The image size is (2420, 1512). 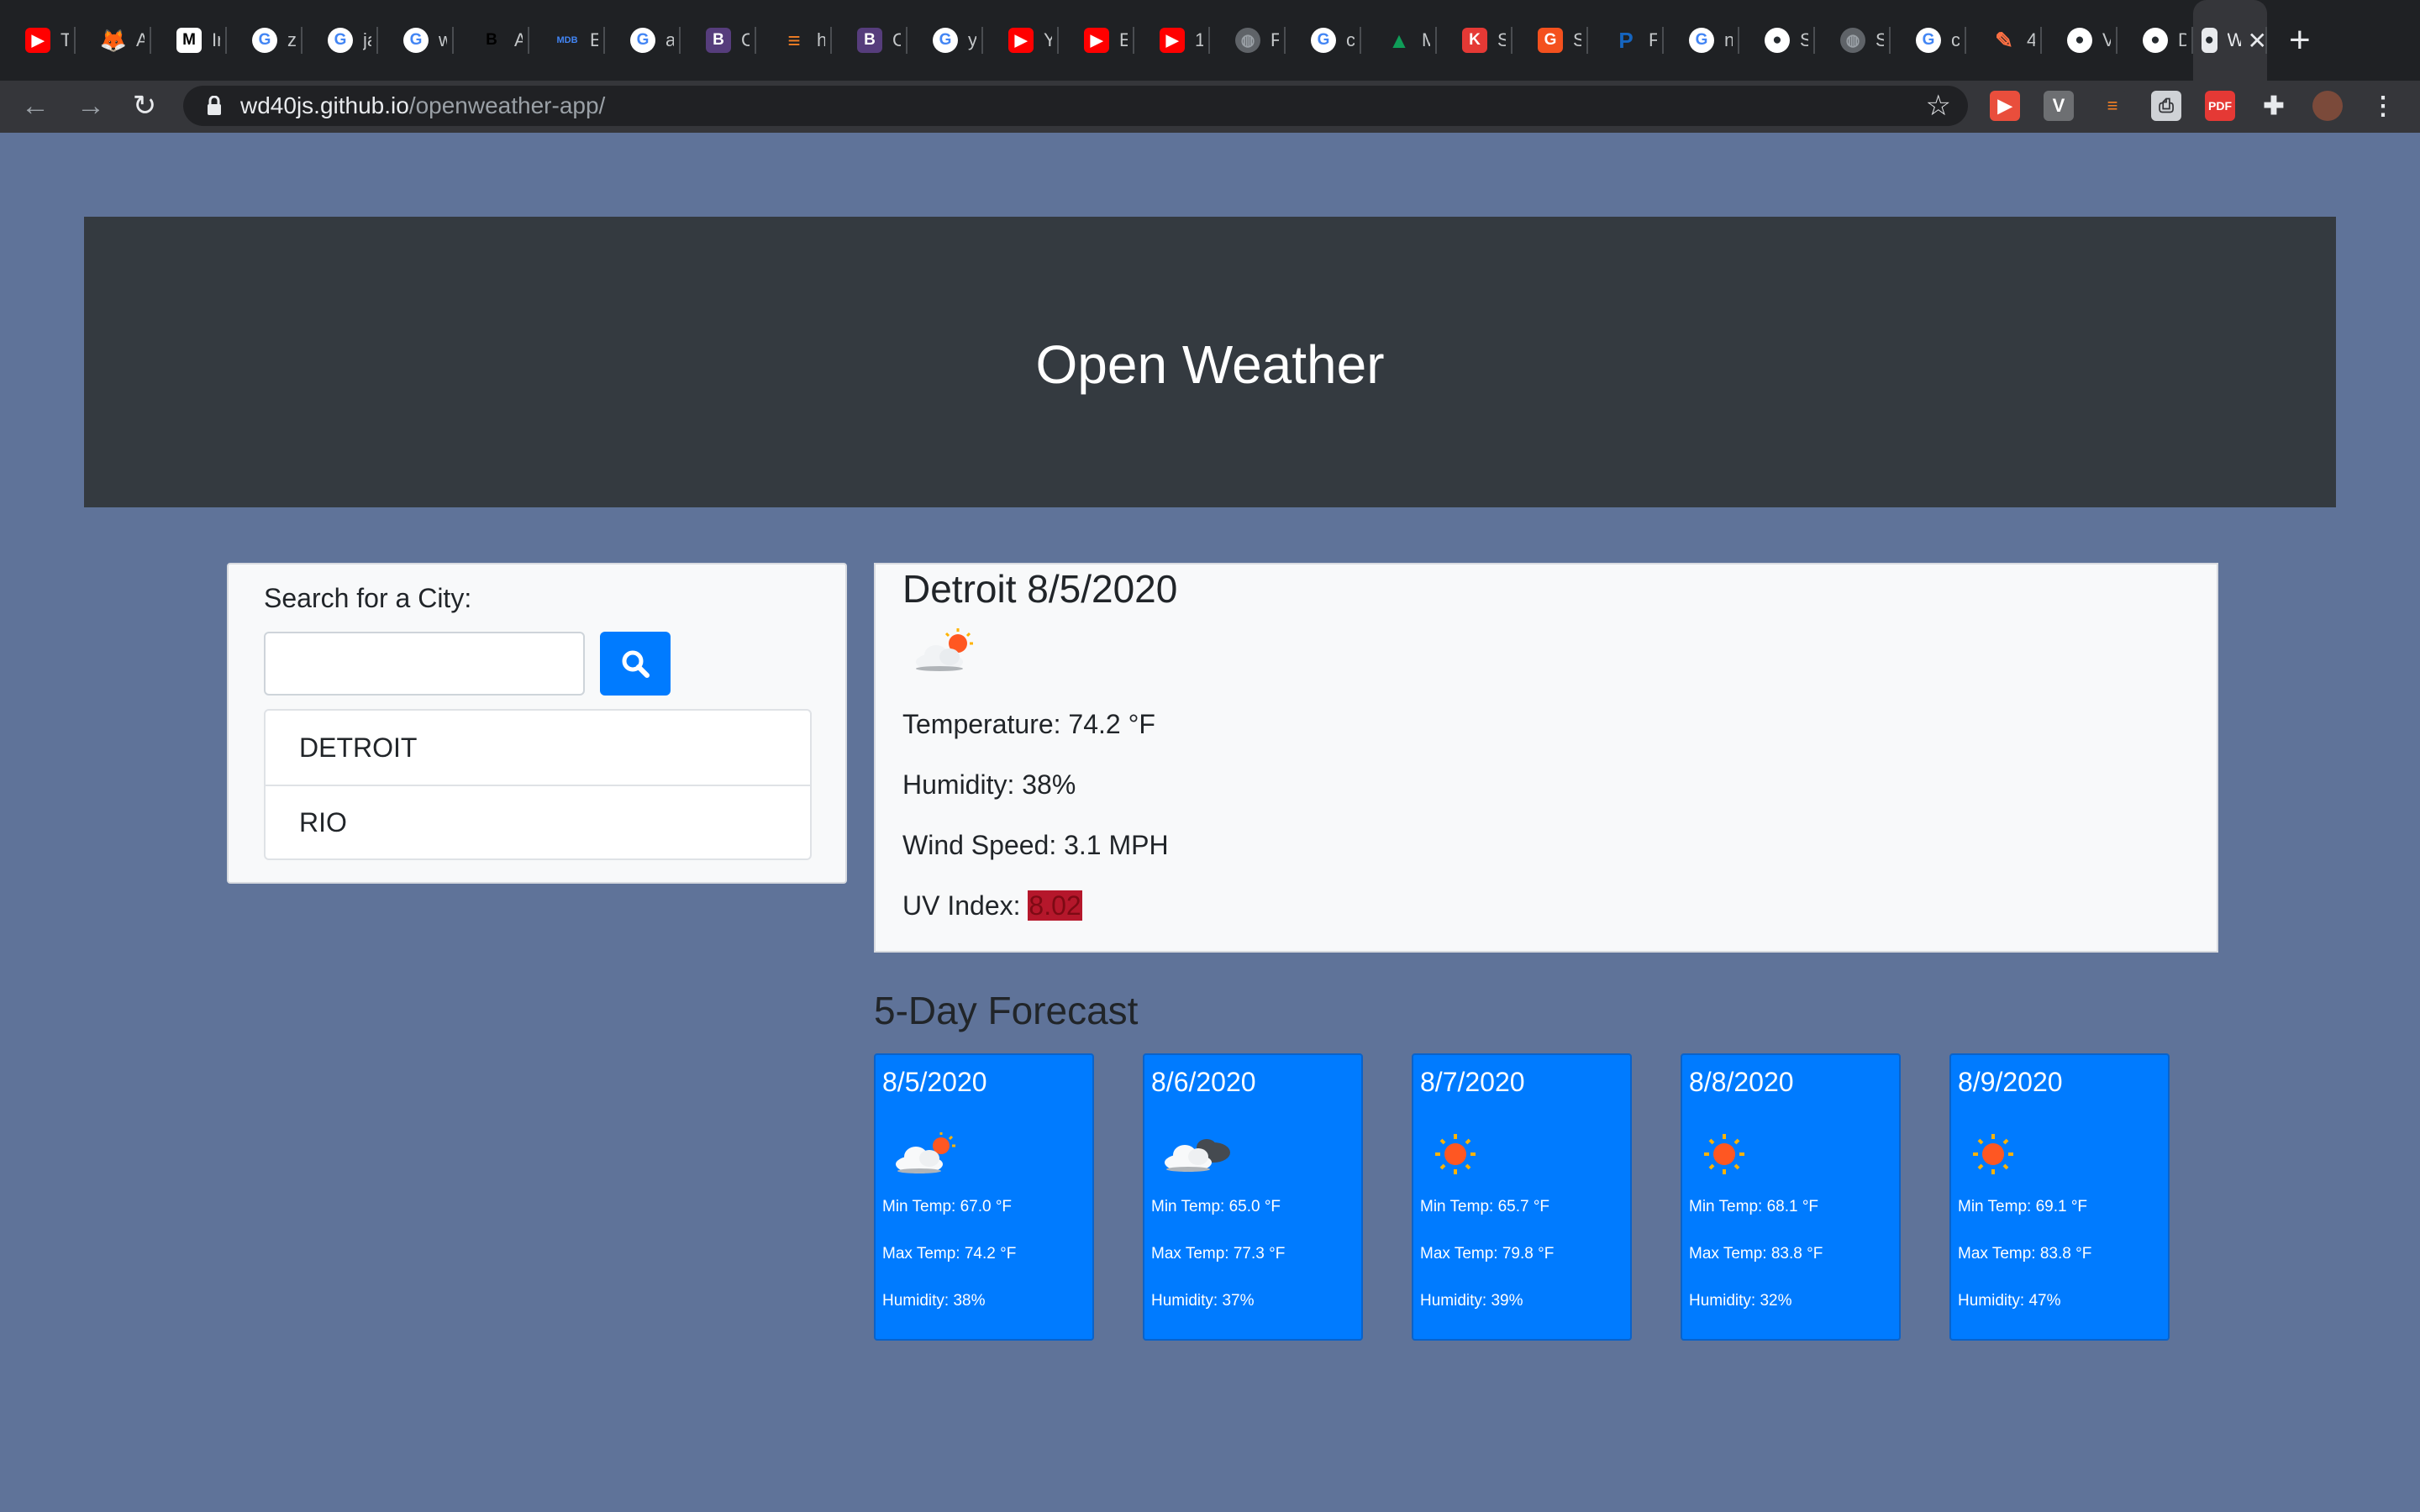 I want to click on extension-stackoverflow-icon: ≡, so click(x=2112, y=106).